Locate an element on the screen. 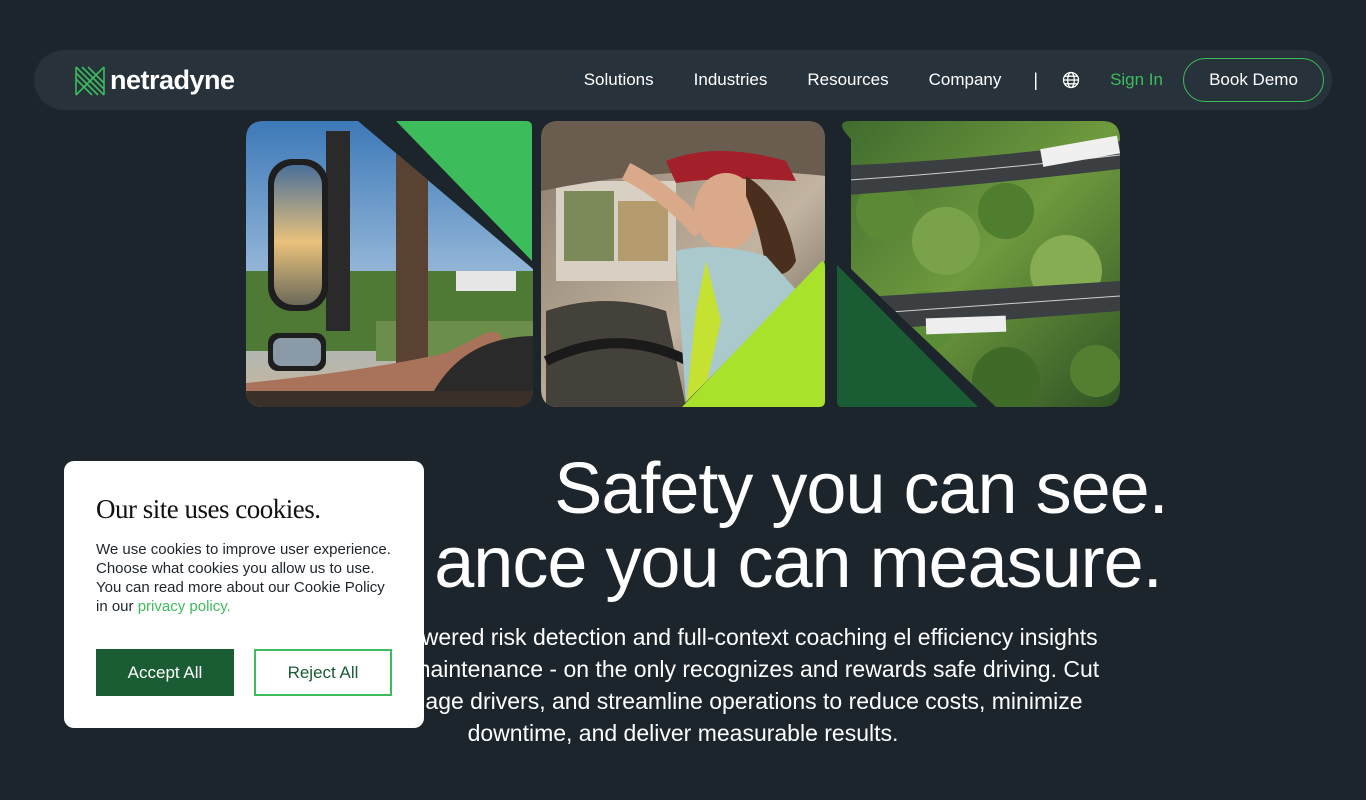  privacy-policy-link: privacy policy. is located at coordinates (184, 606).